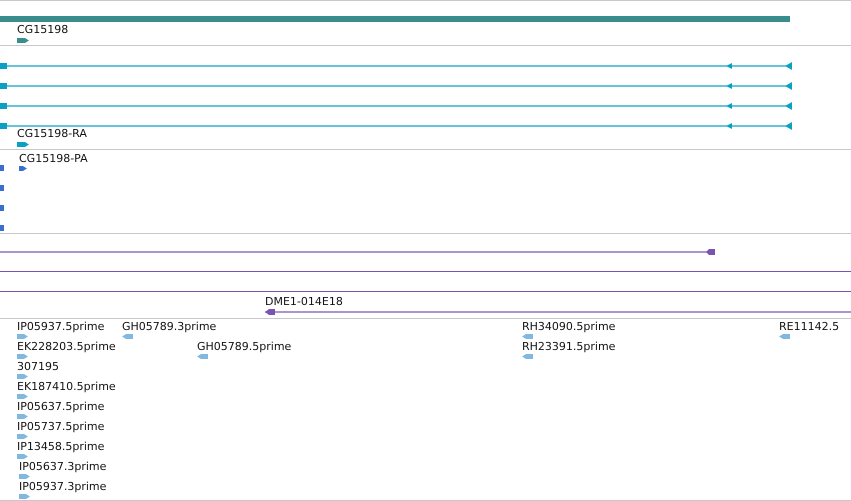 The height and width of the screenshot is (501, 851). Describe the element at coordinates (66, 386) in the screenshot. I see `feature-label: EK187410.5prime` at that location.